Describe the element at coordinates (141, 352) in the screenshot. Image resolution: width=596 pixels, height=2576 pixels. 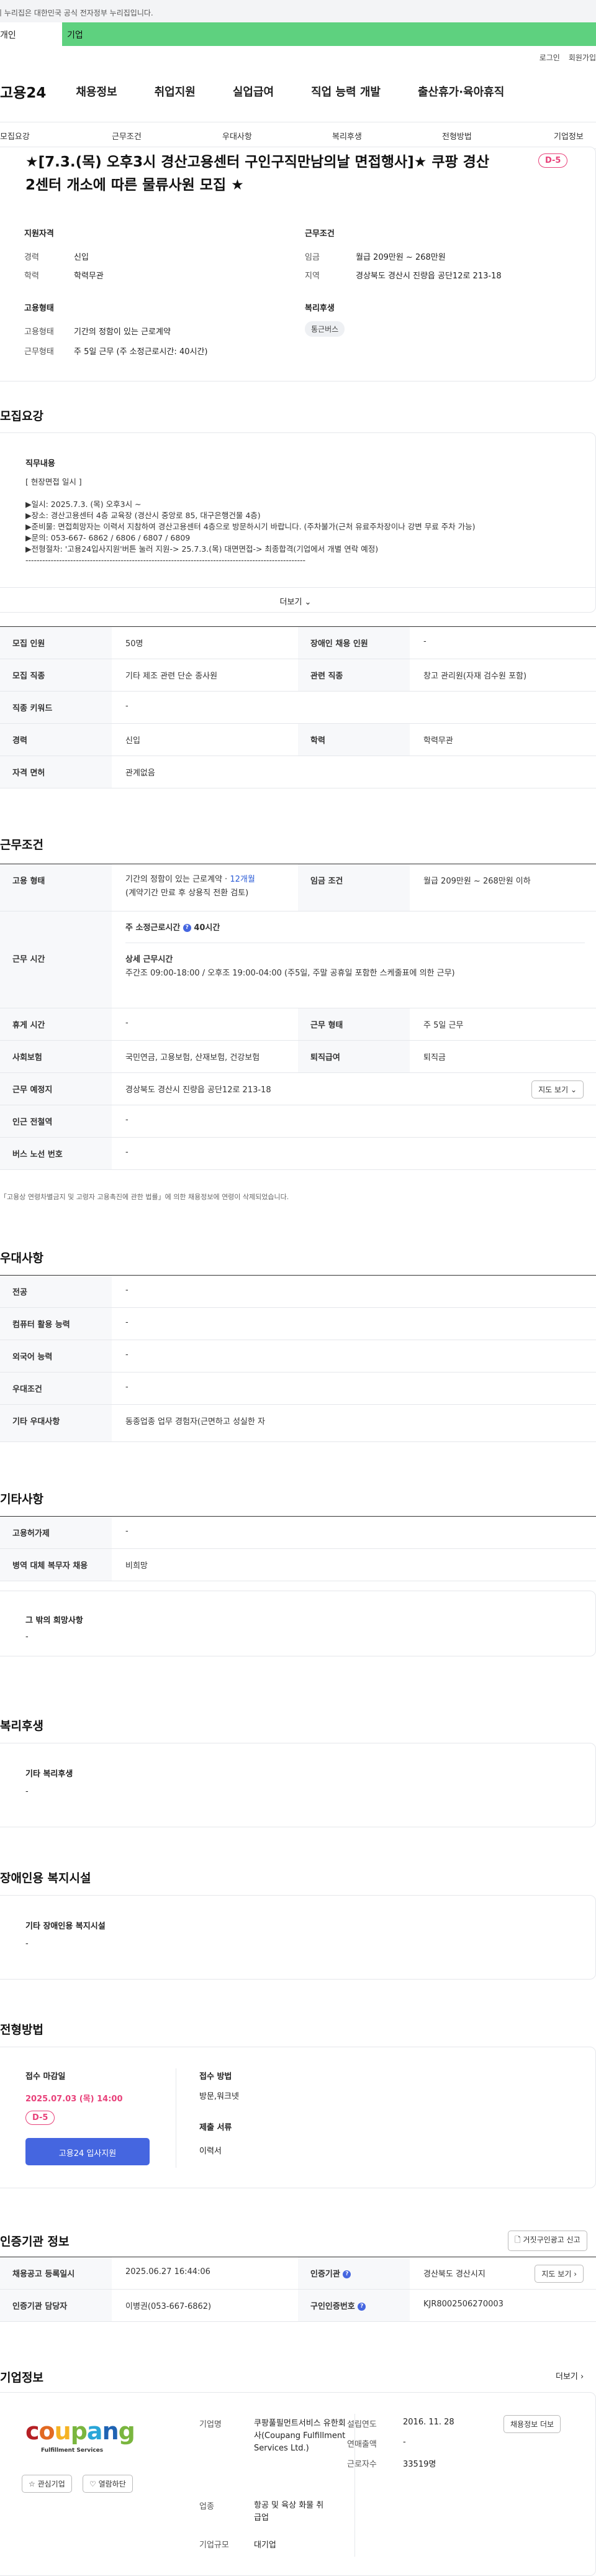
I see `hours-value: 주 5일 근무 (주 소정근로시간: 40시간)` at that location.